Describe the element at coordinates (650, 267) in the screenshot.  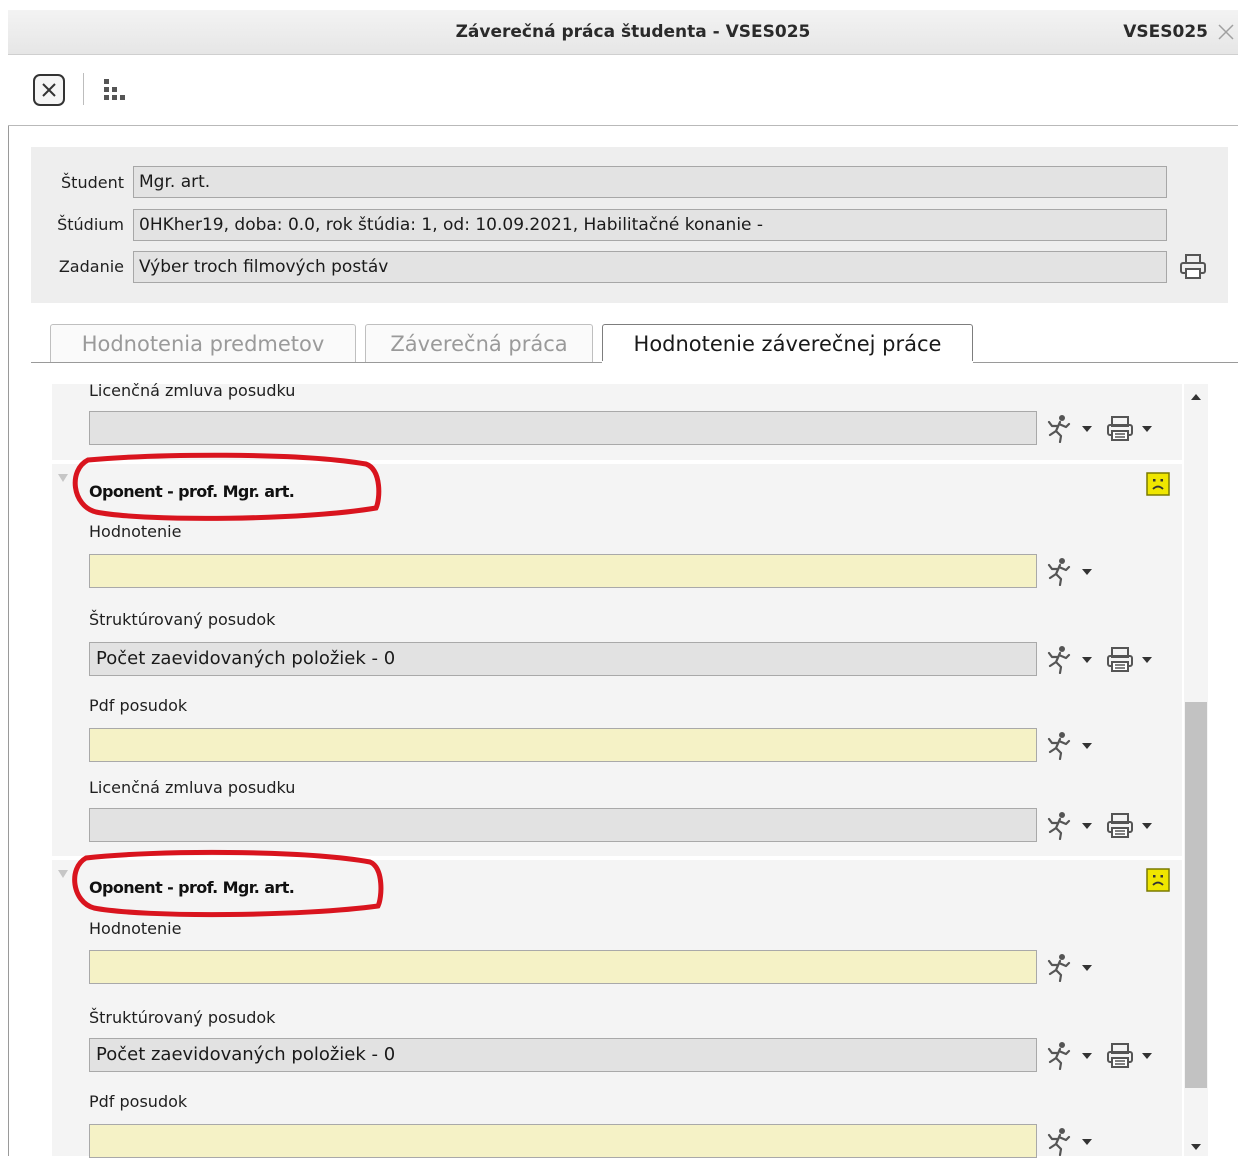
I see `assignment-field: Výber troch filmových postáv` at that location.